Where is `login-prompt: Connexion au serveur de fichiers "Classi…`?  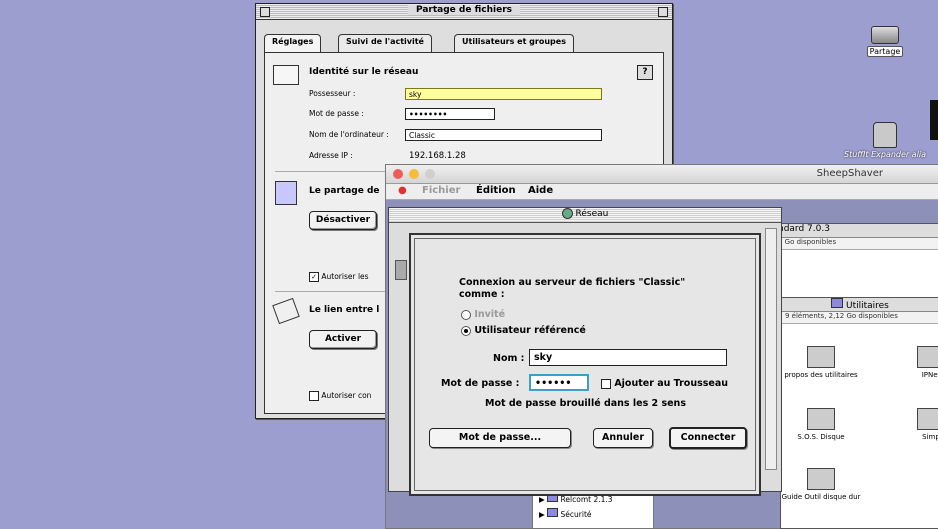
login-prompt: Connexion au serveur de fichiers "Classi… is located at coordinates (572, 289).